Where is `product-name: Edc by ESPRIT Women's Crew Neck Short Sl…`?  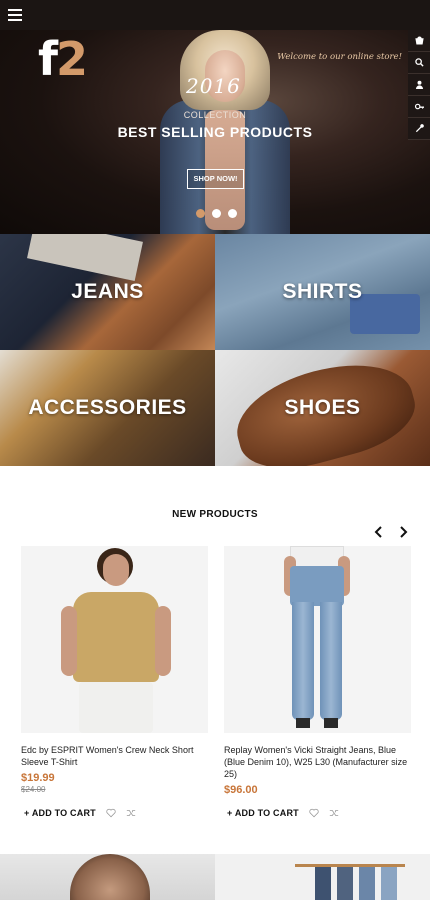
product-name: Edc by ESPRIT Women's Crew Neck Short Sl… is located at coordinates (114, 756).